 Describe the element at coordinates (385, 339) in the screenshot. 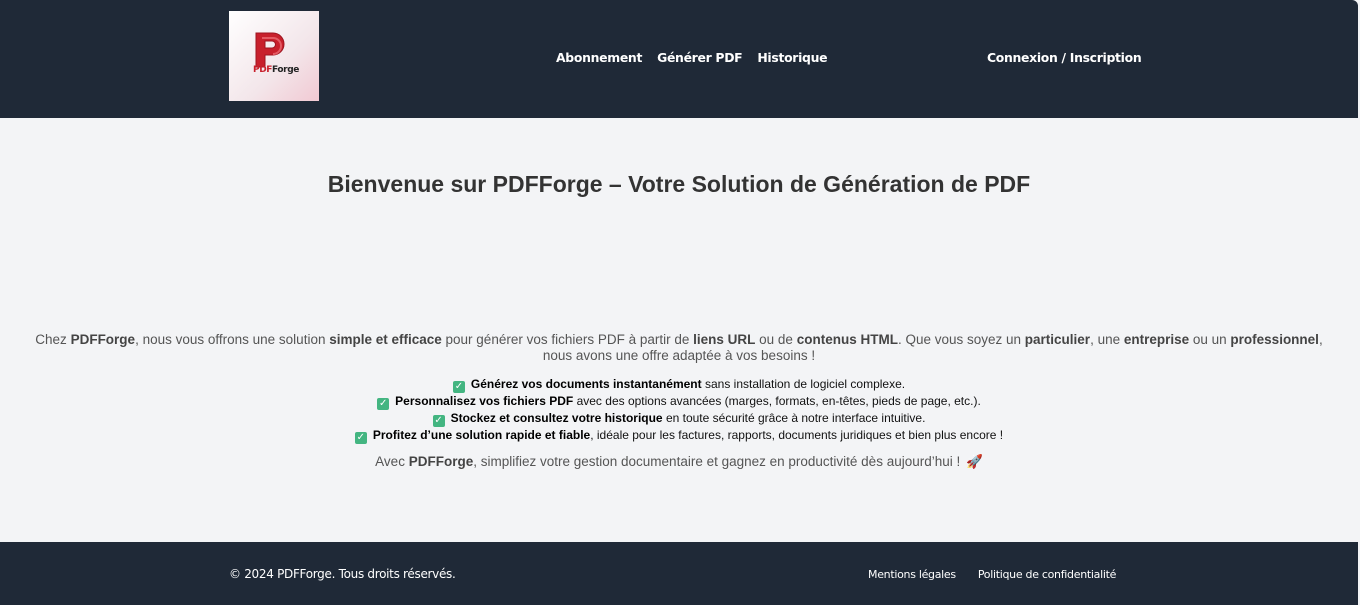

I see `intro-emphasis: simple et efficace` at that location.